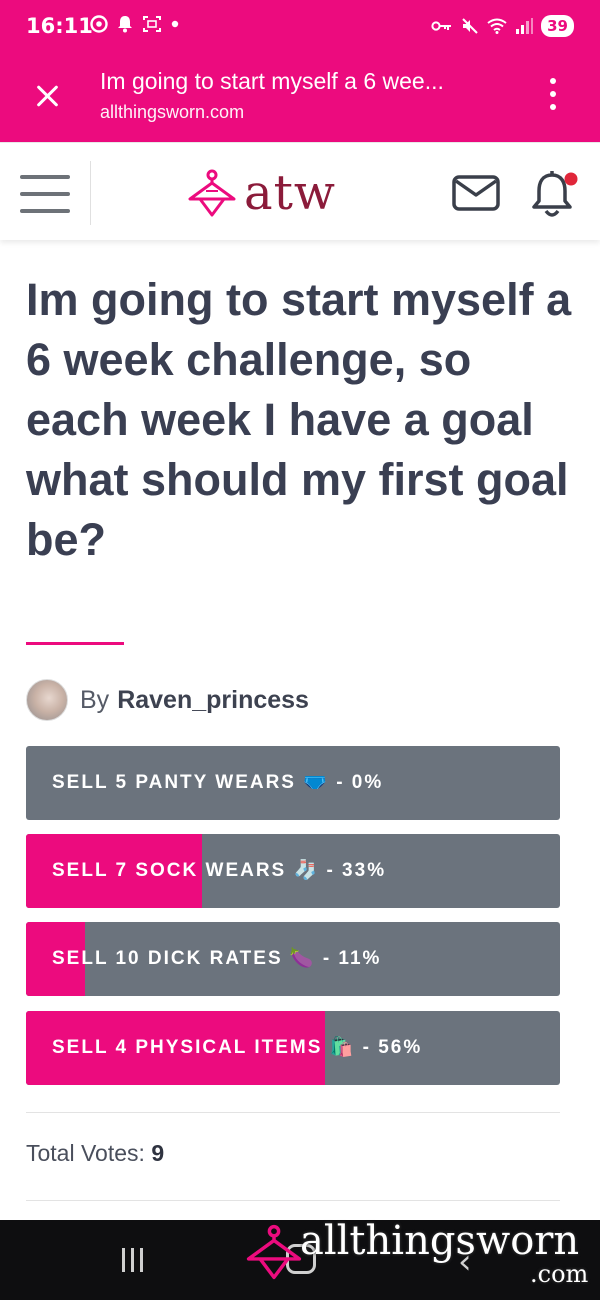 Image resolution: width=600 pixels, height=1300 pixels. What do you see at coordinates (158, 1153) in the screenshot?
I see `total-votes-count: 9` at bounding box center [158, 1153].